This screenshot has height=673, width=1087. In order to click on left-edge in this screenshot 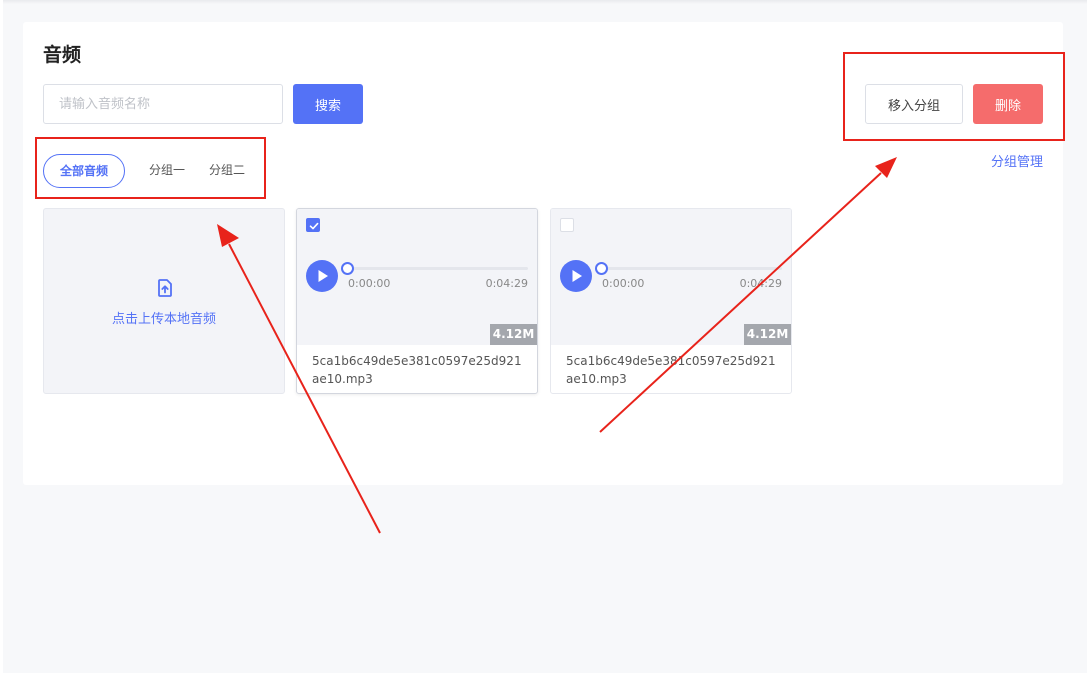, I will do `click(1, 336)`.